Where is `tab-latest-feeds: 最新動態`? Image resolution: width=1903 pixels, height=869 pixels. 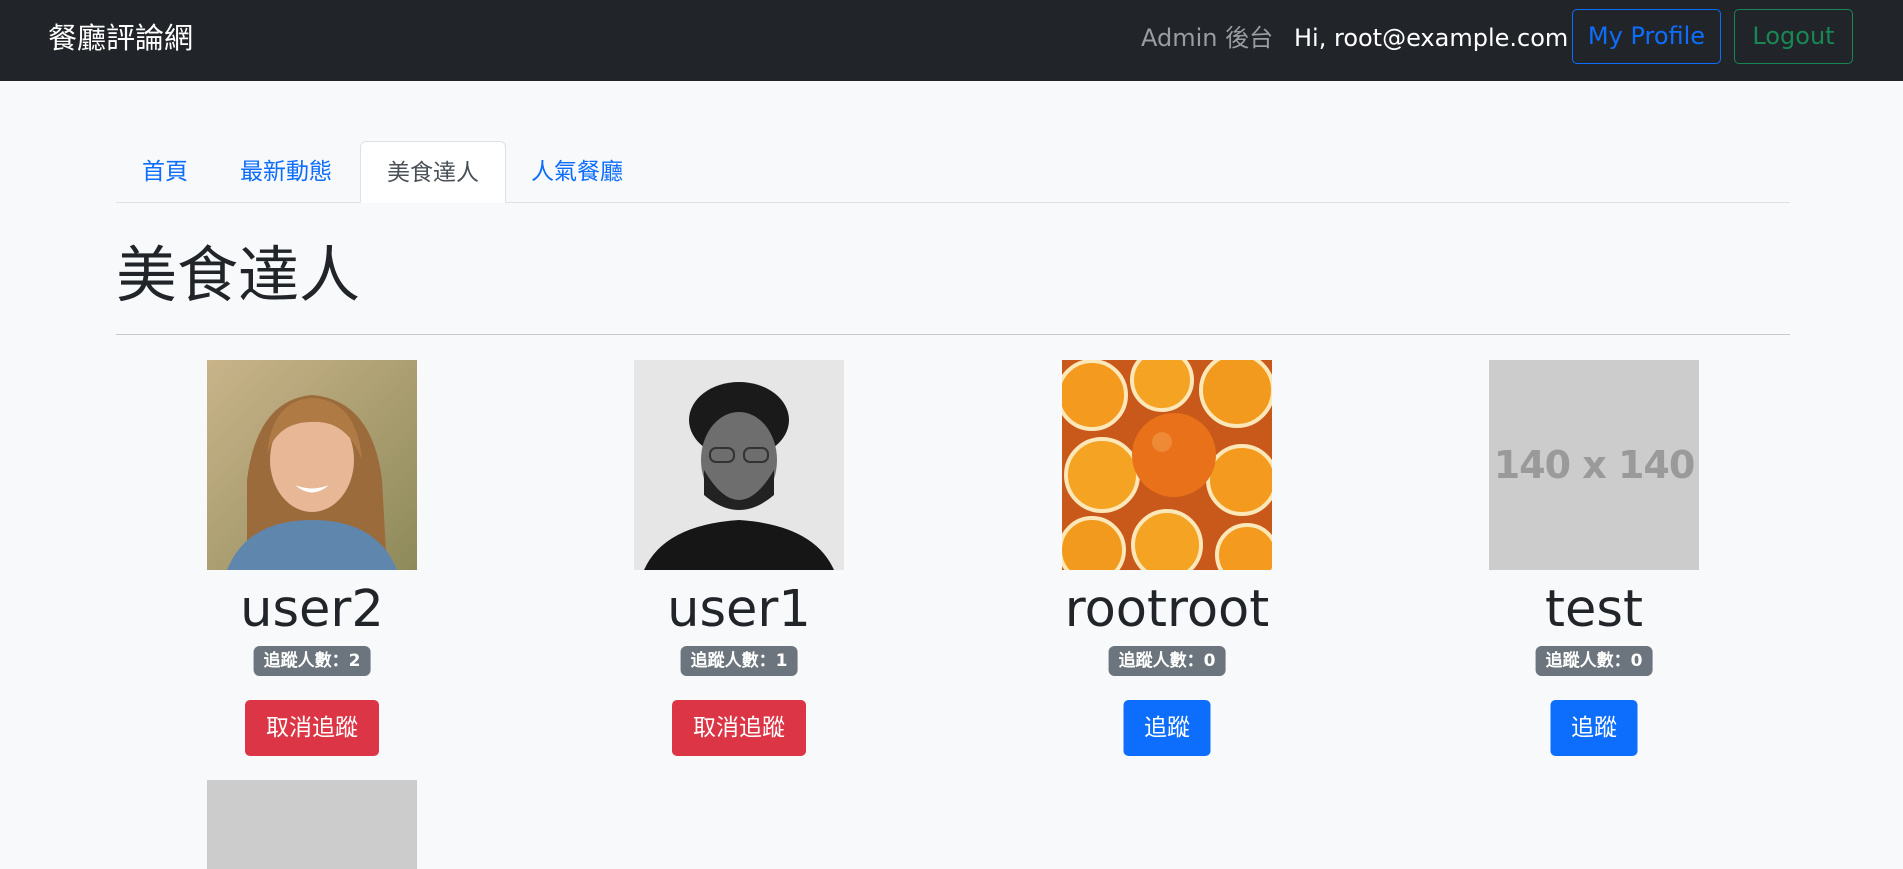
tab-latest-feeds: 最新動態 is located at coordinates (286, 172).